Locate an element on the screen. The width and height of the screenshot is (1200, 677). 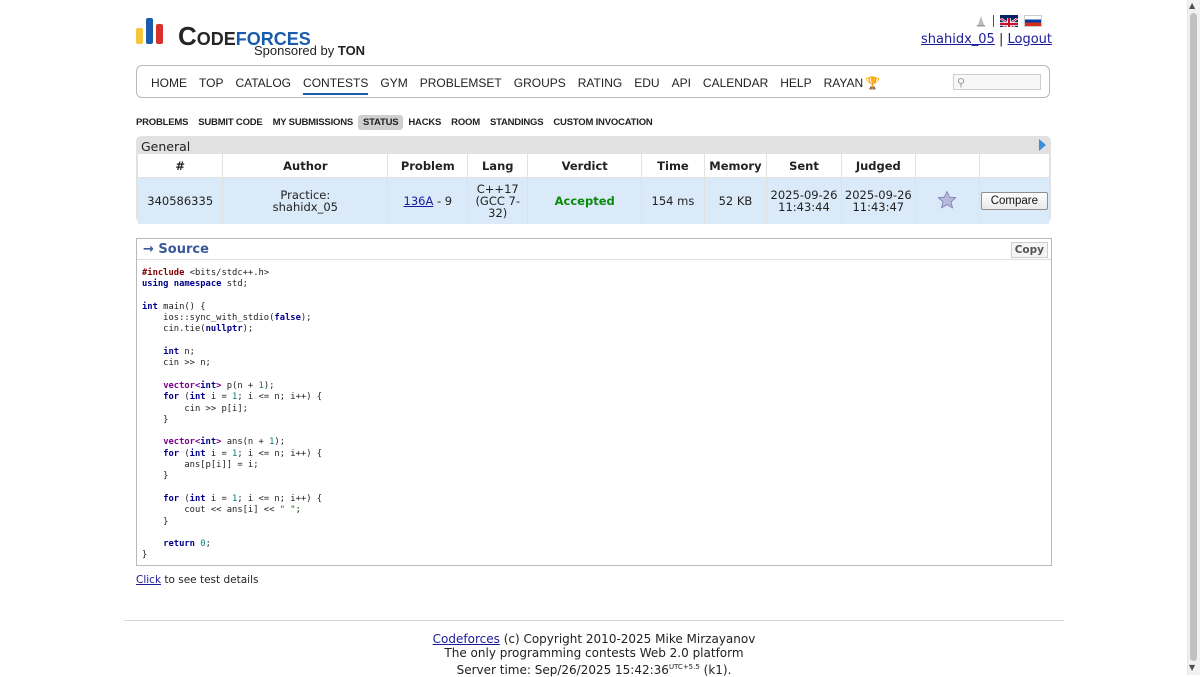
favourite-star-icon is located at coordinates (947, 200).